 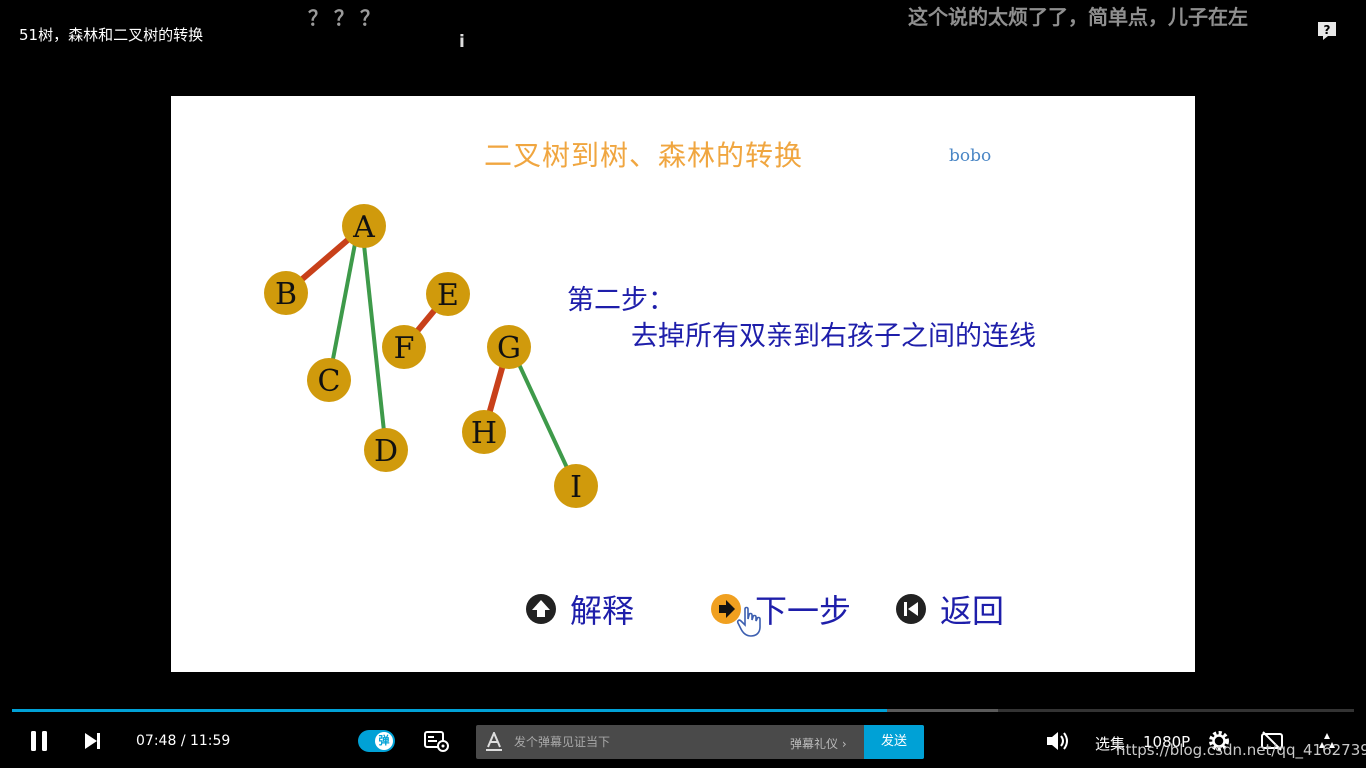 I want to click on text-style-icon, so click(x=494, y=742).